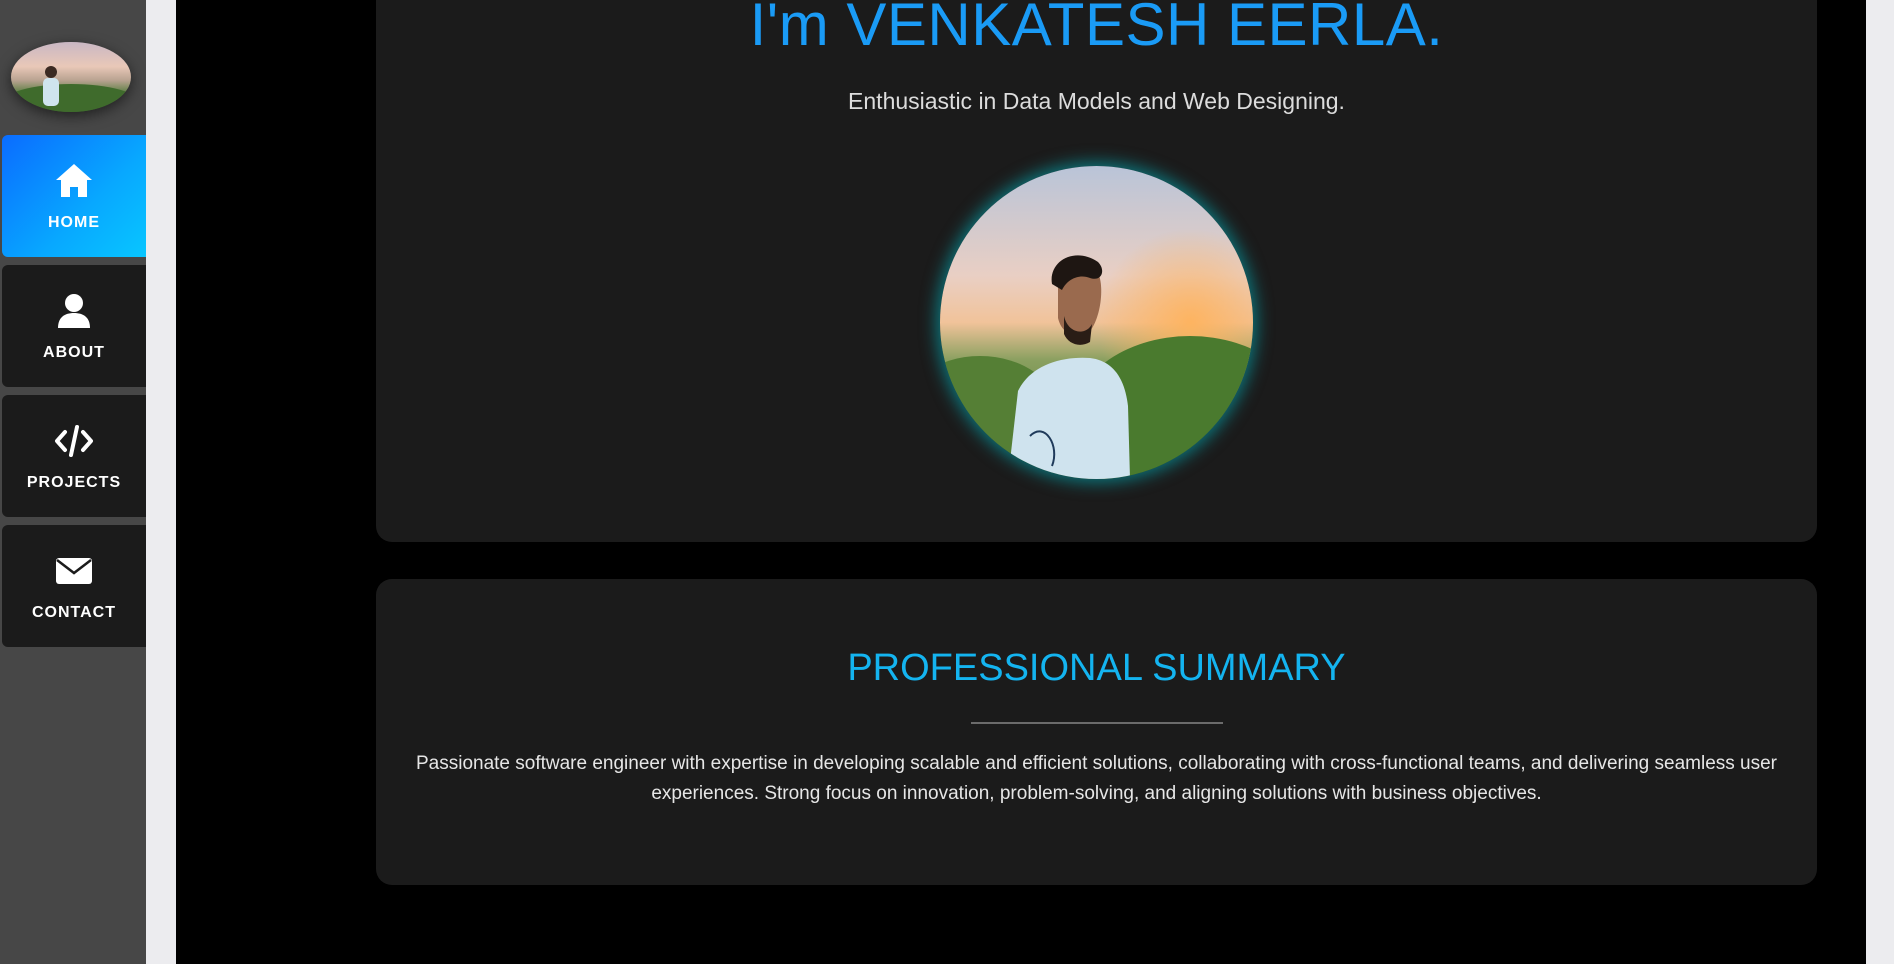 Image resolution: width=1894 pixels, height=964 pixels. Describe the element at coordinates (1097, 723) in the screenshot. I see `summary-divider` at that location.